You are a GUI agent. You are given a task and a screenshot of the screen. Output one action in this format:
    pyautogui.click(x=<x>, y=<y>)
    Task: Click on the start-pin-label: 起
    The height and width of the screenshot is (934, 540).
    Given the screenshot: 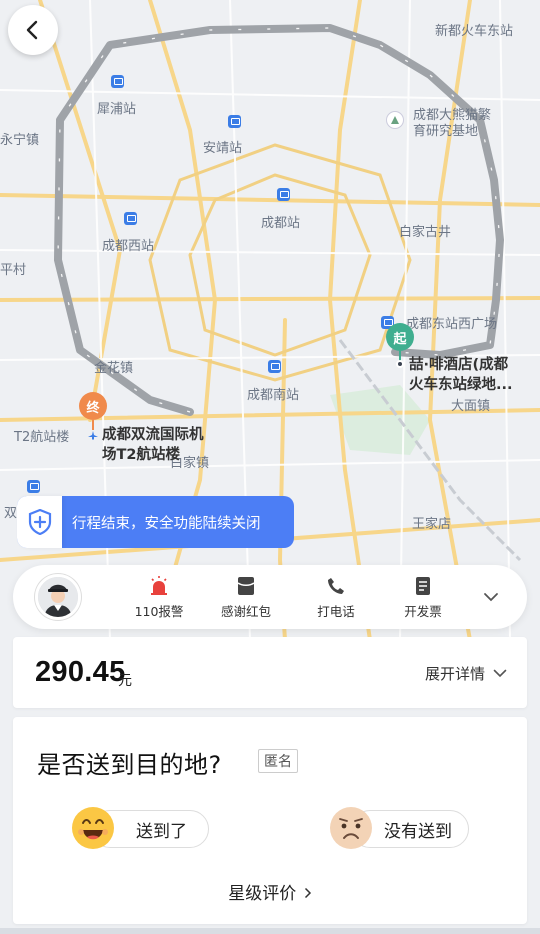 What is the action you would take?
    pyautogui.click(x=400, y=339)
    